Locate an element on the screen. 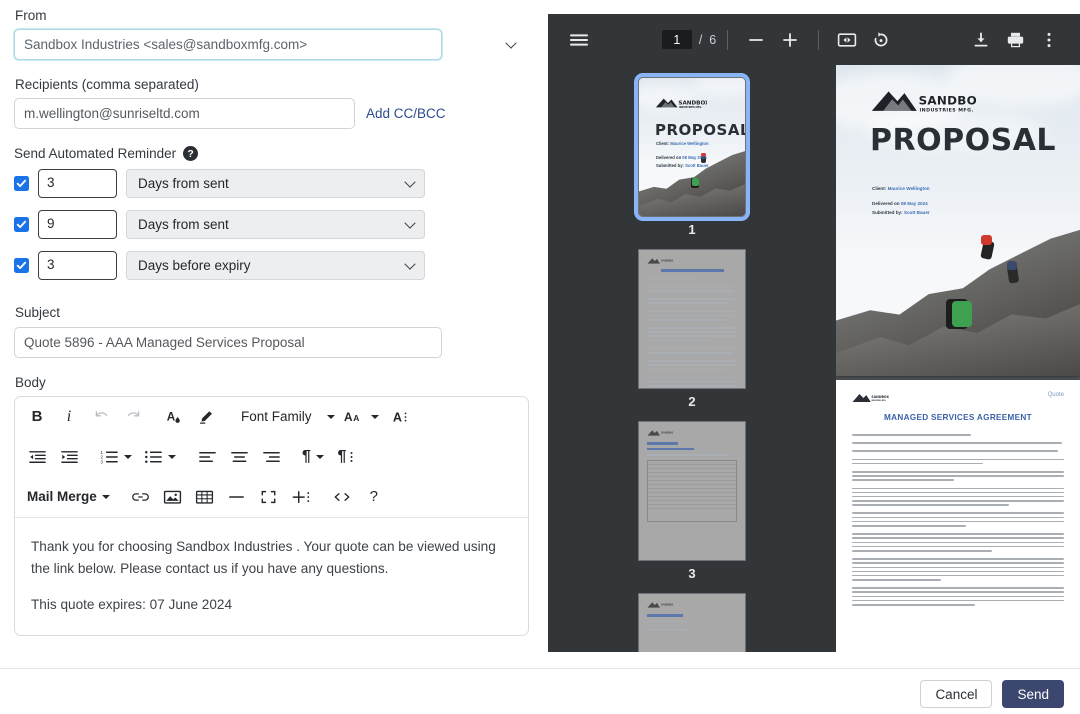 Image resolution: width=1080 pixels, height=714 pixels. submitted-value: Scott Bauer is located at coordinates (916, 212).